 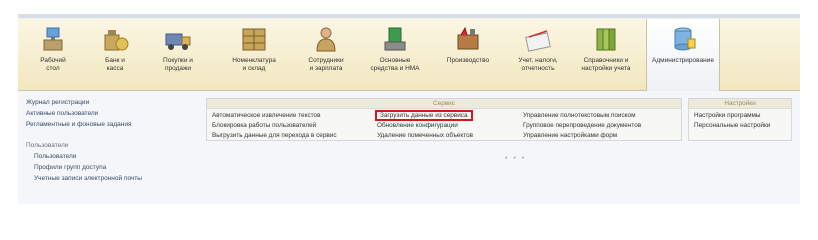 What do you see at coordinates (115, 54) in the screenshot?
I see `section-bank: Банк и касса` at bounding box center [115, 54].